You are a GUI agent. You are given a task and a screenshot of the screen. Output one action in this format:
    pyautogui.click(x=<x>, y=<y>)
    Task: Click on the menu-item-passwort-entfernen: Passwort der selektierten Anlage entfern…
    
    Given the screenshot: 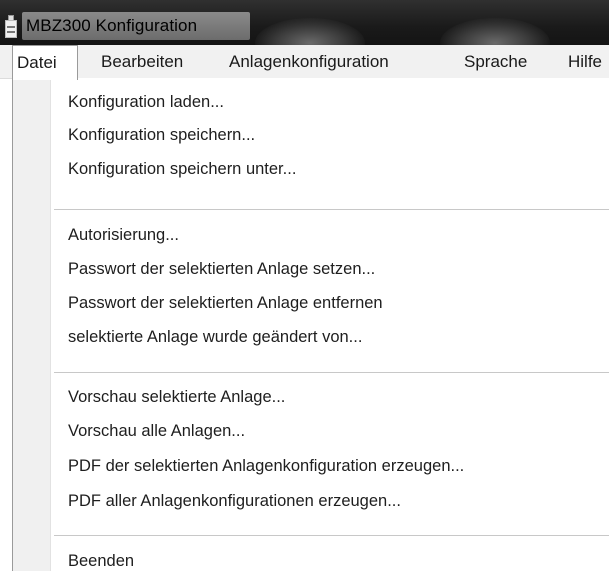 What is the action you would take?
    pyautogui.click(x=225, y=303)
    